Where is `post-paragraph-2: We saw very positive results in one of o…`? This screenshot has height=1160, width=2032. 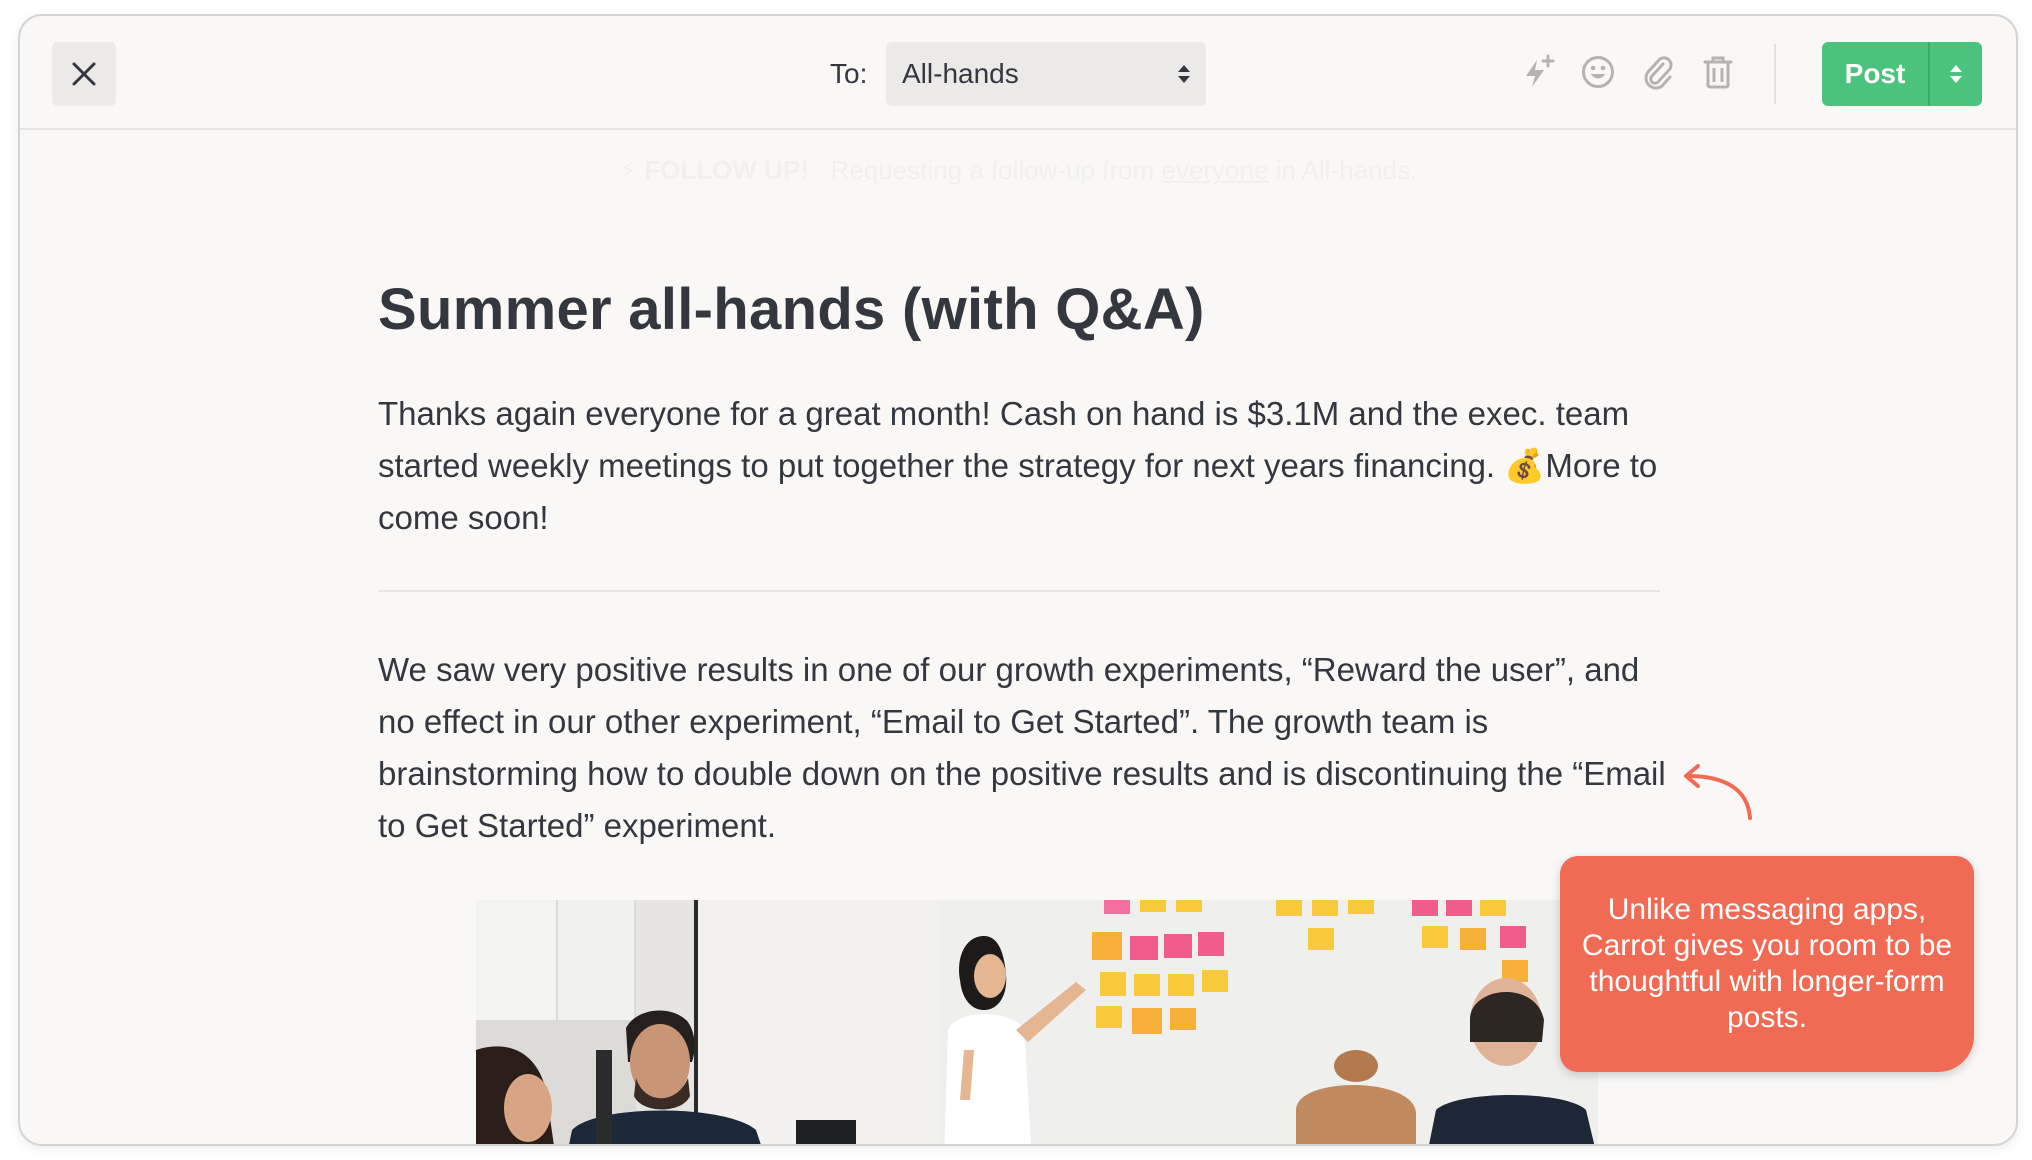 post-paragraph-2: We saw very positive results in one of o… is located at coordinates (1023, 748).